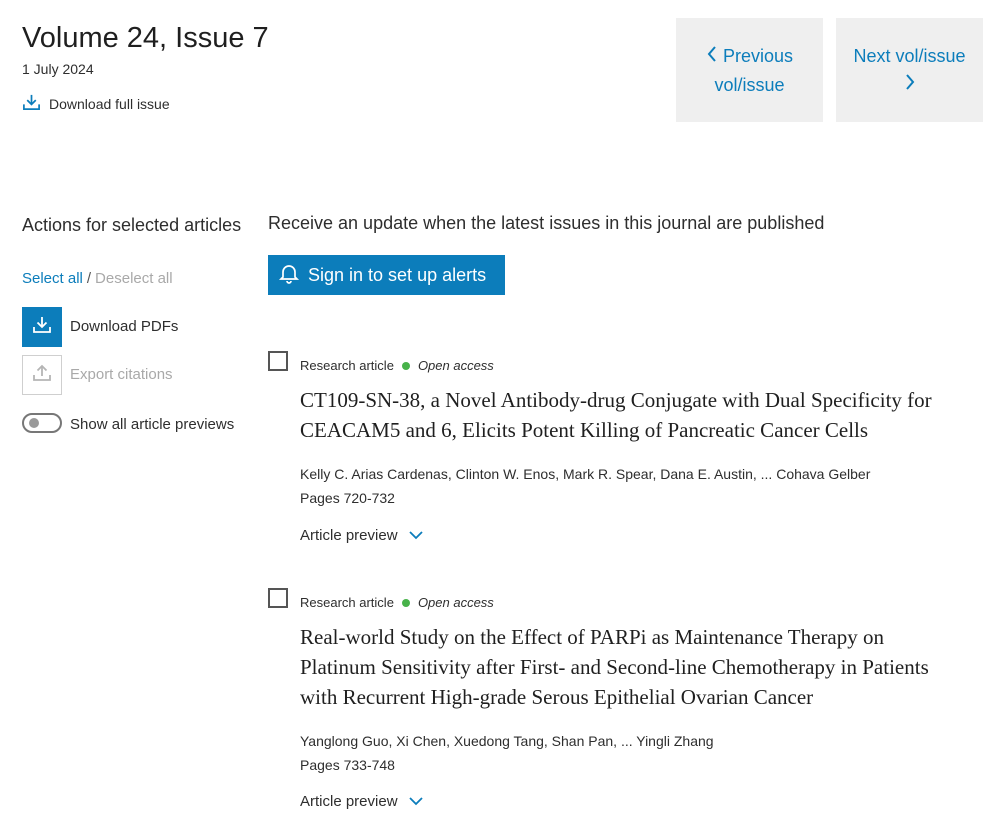 This screenshot has width=1002, height=820. Describe the element at coordinates (124, 326) in the screenshot. I see `download-pdfs-label: Download PDFs` at that location.